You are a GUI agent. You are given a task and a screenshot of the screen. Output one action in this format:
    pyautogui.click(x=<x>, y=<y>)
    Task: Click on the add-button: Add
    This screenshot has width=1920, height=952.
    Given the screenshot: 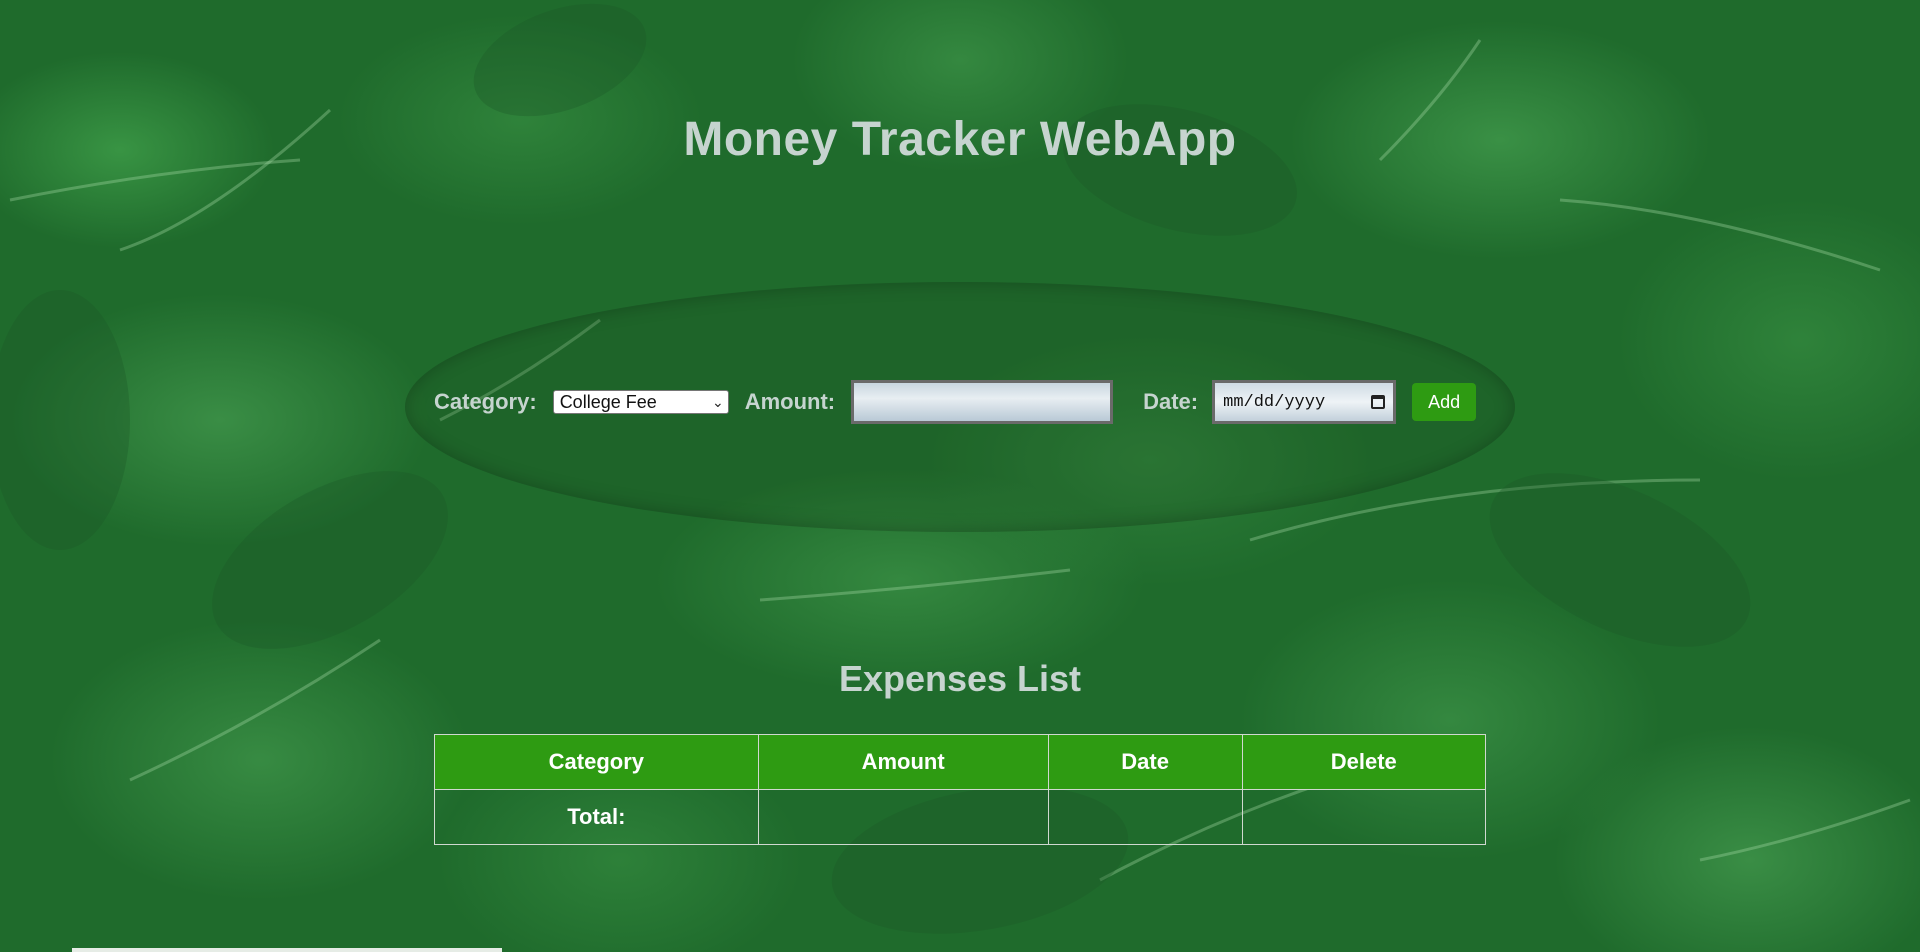 What is the action you would take?
    pyautogui.click(x=1444, y=402)
    